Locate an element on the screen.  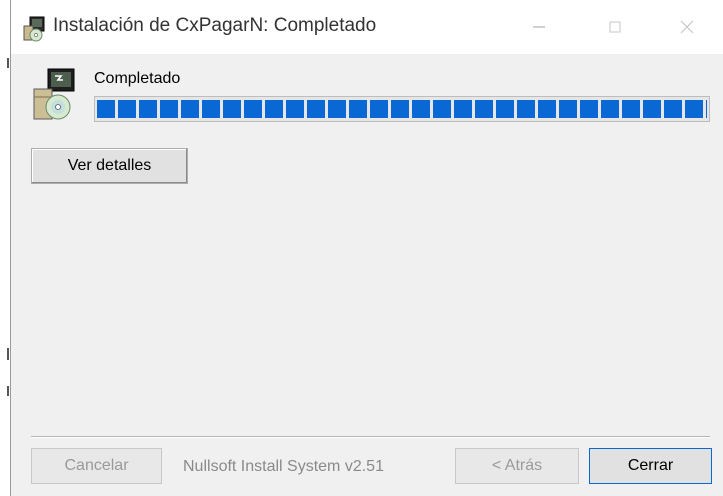
show-details-button: Ver detalles is located at coordinates (109, 166).